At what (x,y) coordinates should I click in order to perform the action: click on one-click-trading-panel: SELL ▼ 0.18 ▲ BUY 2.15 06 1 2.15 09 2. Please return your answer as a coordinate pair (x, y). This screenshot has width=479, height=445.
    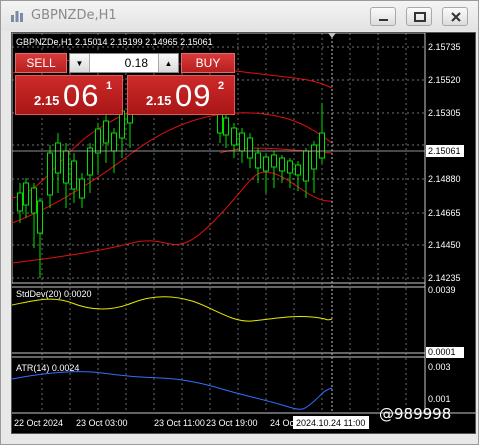
    Looking at the image, I should click on (125, 84).